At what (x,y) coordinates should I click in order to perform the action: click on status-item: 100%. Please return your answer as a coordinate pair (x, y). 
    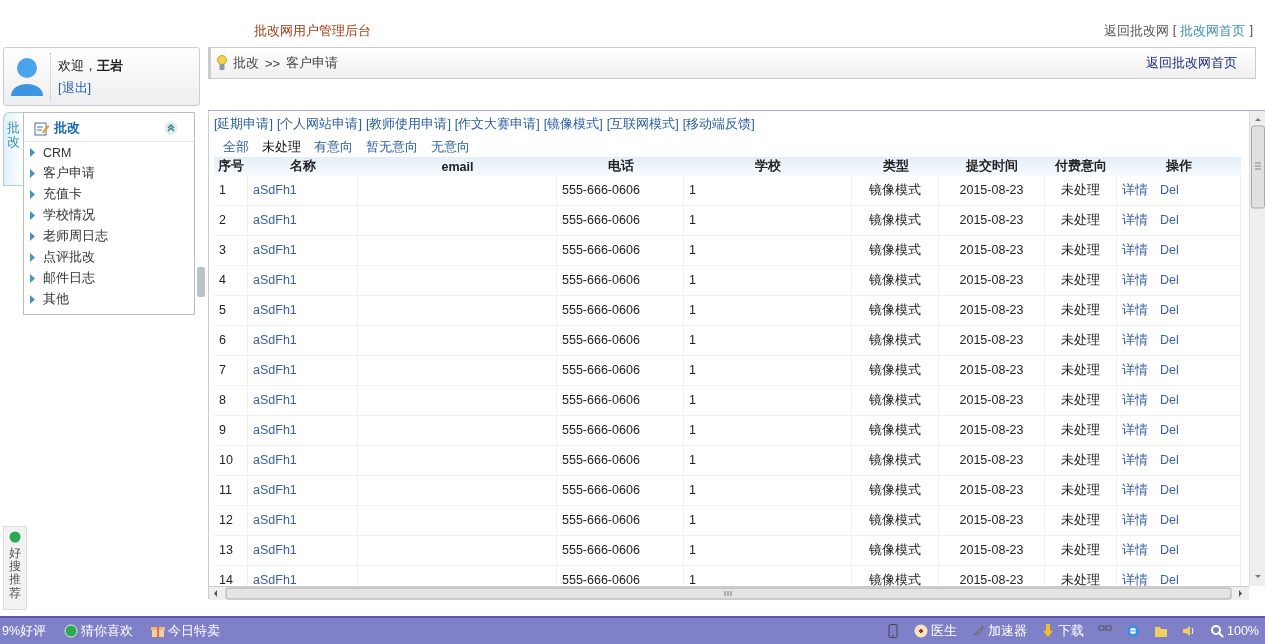
    Looking at the image, I should click on (1243, 631).